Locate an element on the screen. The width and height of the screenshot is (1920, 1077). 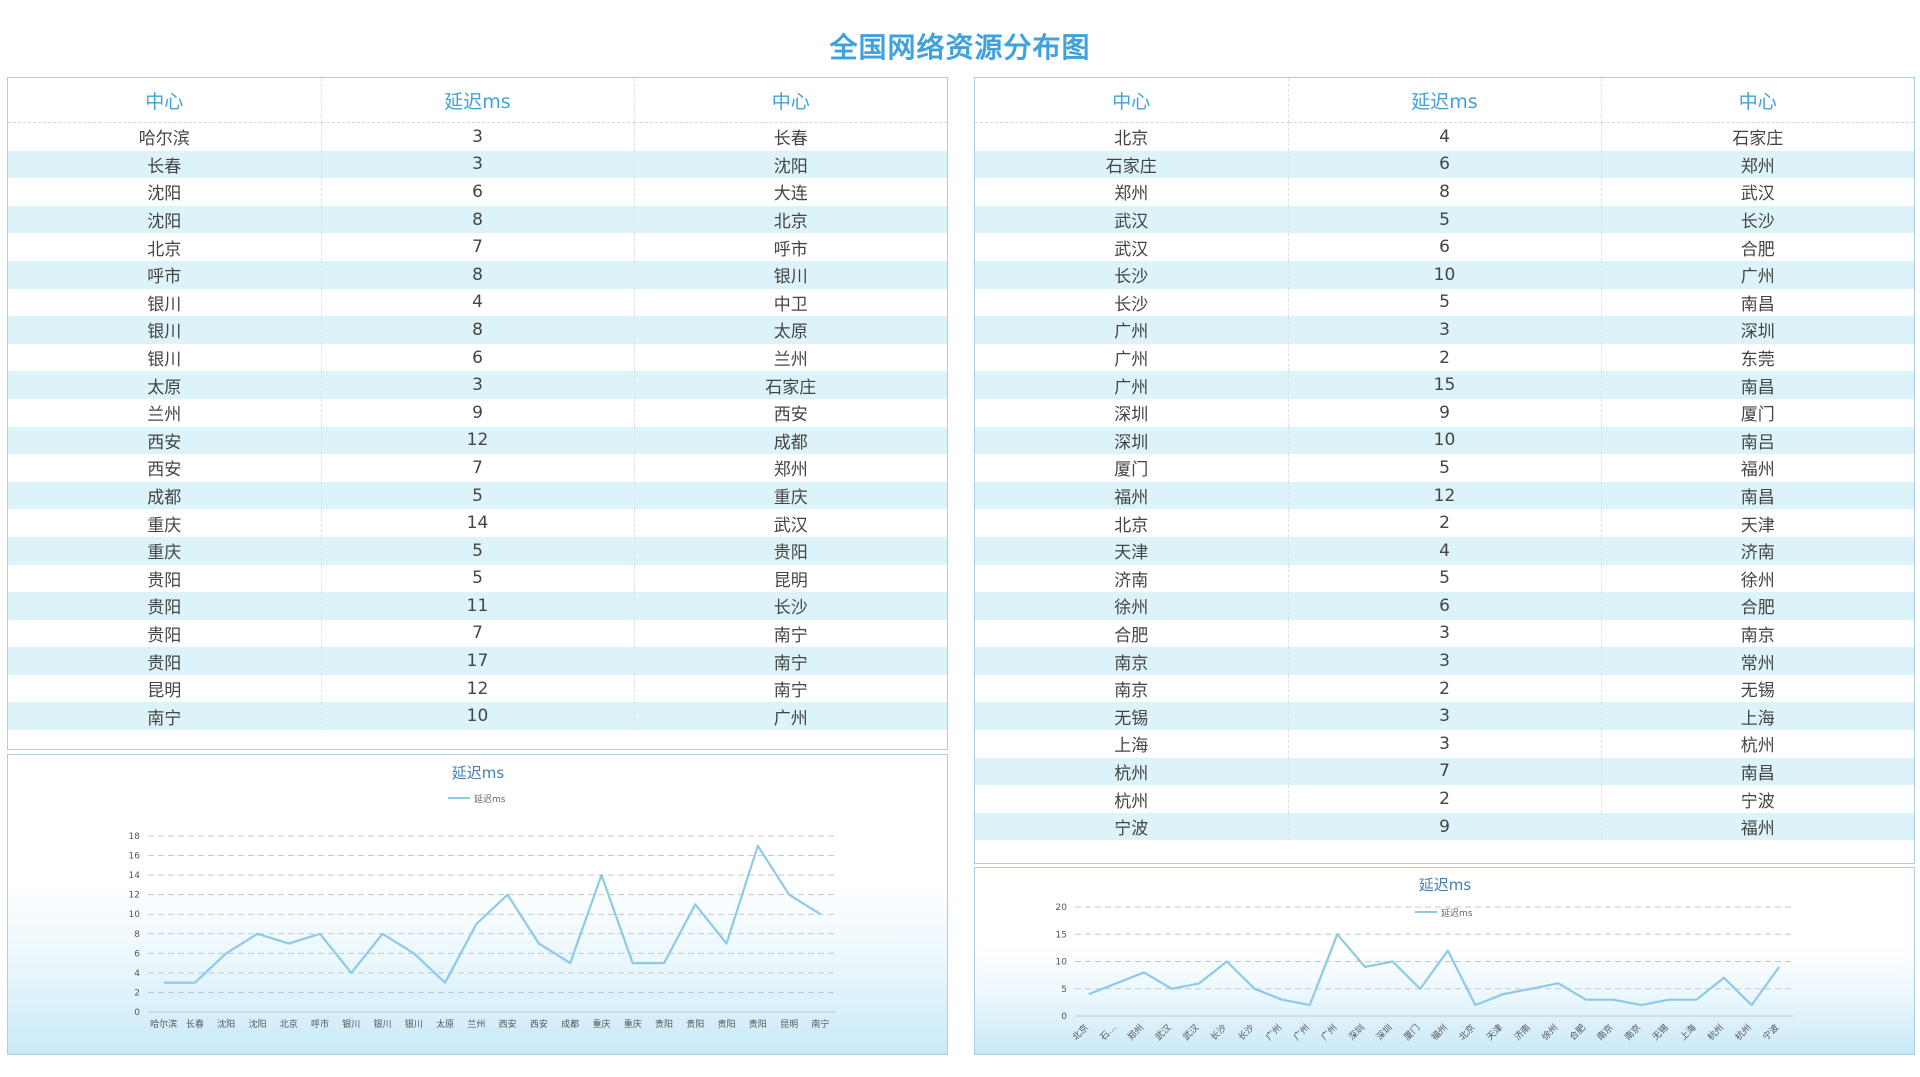
cell-to-center: 成都 is located at coordinates (790, 440).